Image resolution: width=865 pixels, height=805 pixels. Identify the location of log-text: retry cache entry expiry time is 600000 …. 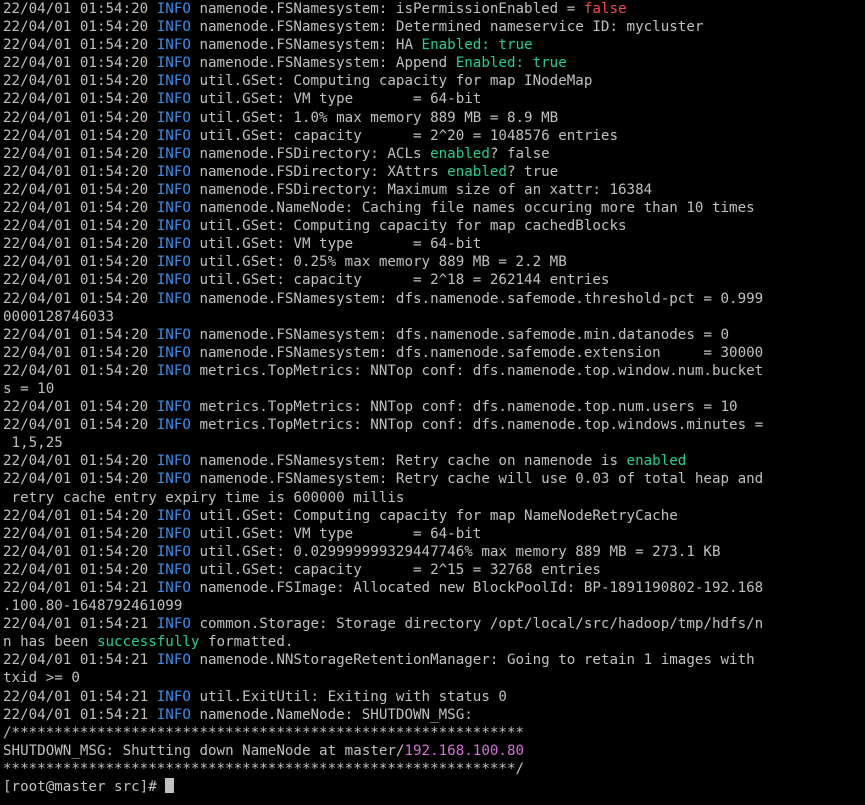
(204, 497).